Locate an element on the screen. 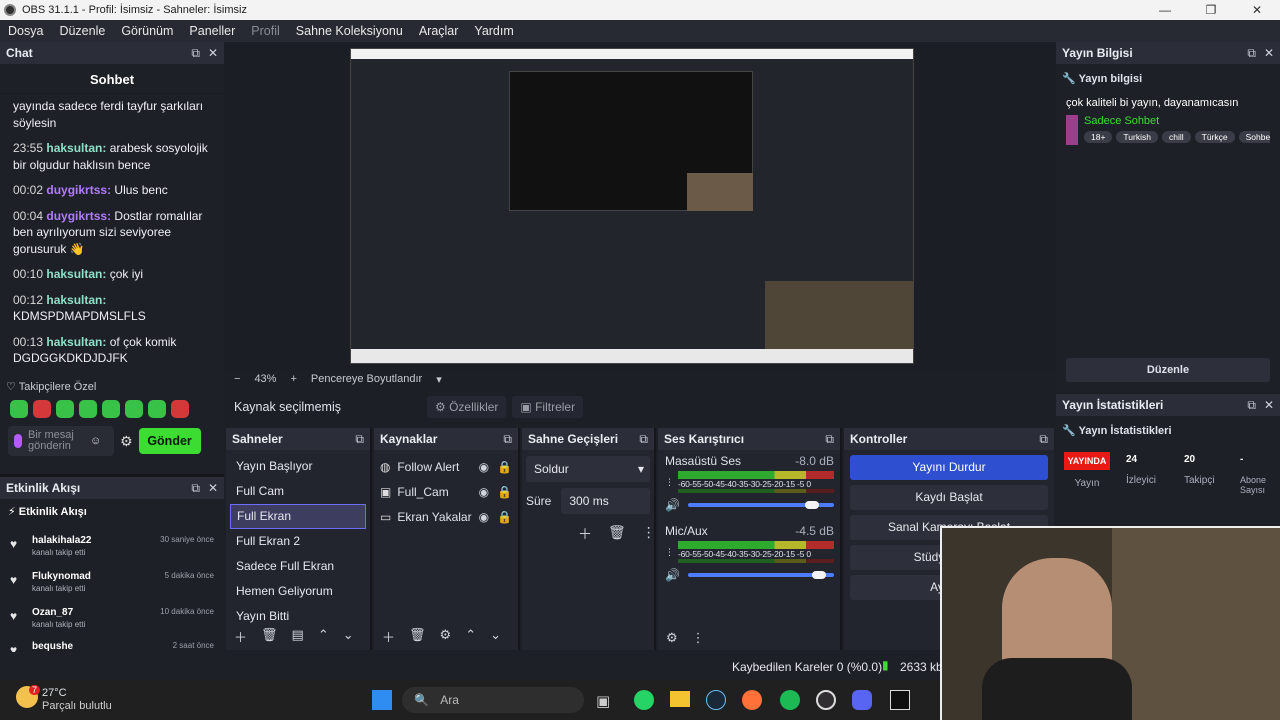 The width and height of the screenshot is (1280, 720). menu-file: Dosya is located at coordinates (25, 31).